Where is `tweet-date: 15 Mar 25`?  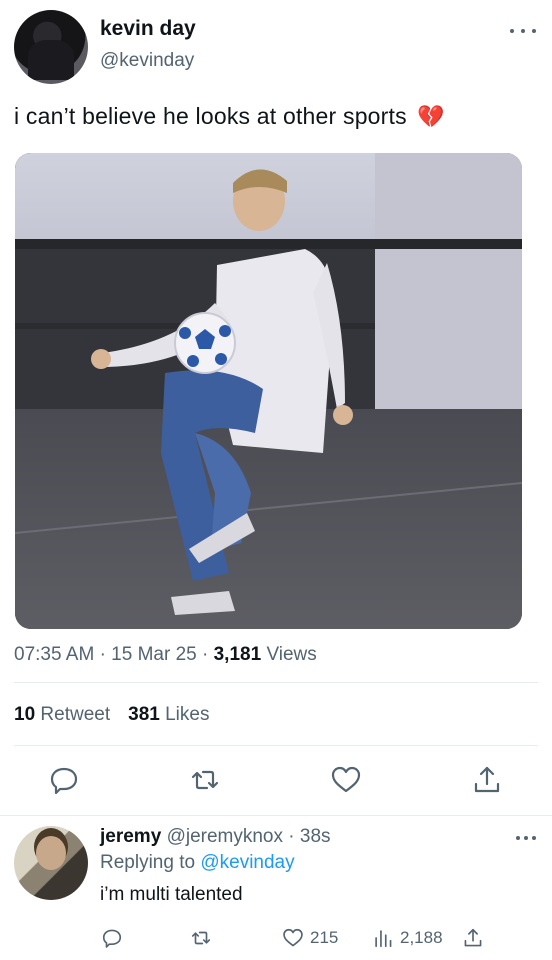
tweet-date: 15 Mar 25 is located at coordinates (154, 654).